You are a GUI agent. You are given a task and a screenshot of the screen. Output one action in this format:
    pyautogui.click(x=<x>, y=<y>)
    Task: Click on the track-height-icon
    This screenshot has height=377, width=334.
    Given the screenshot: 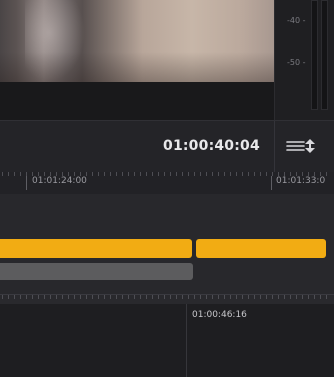 What is the action you would take?
    pyautogui.click(x=300, y=146)
    